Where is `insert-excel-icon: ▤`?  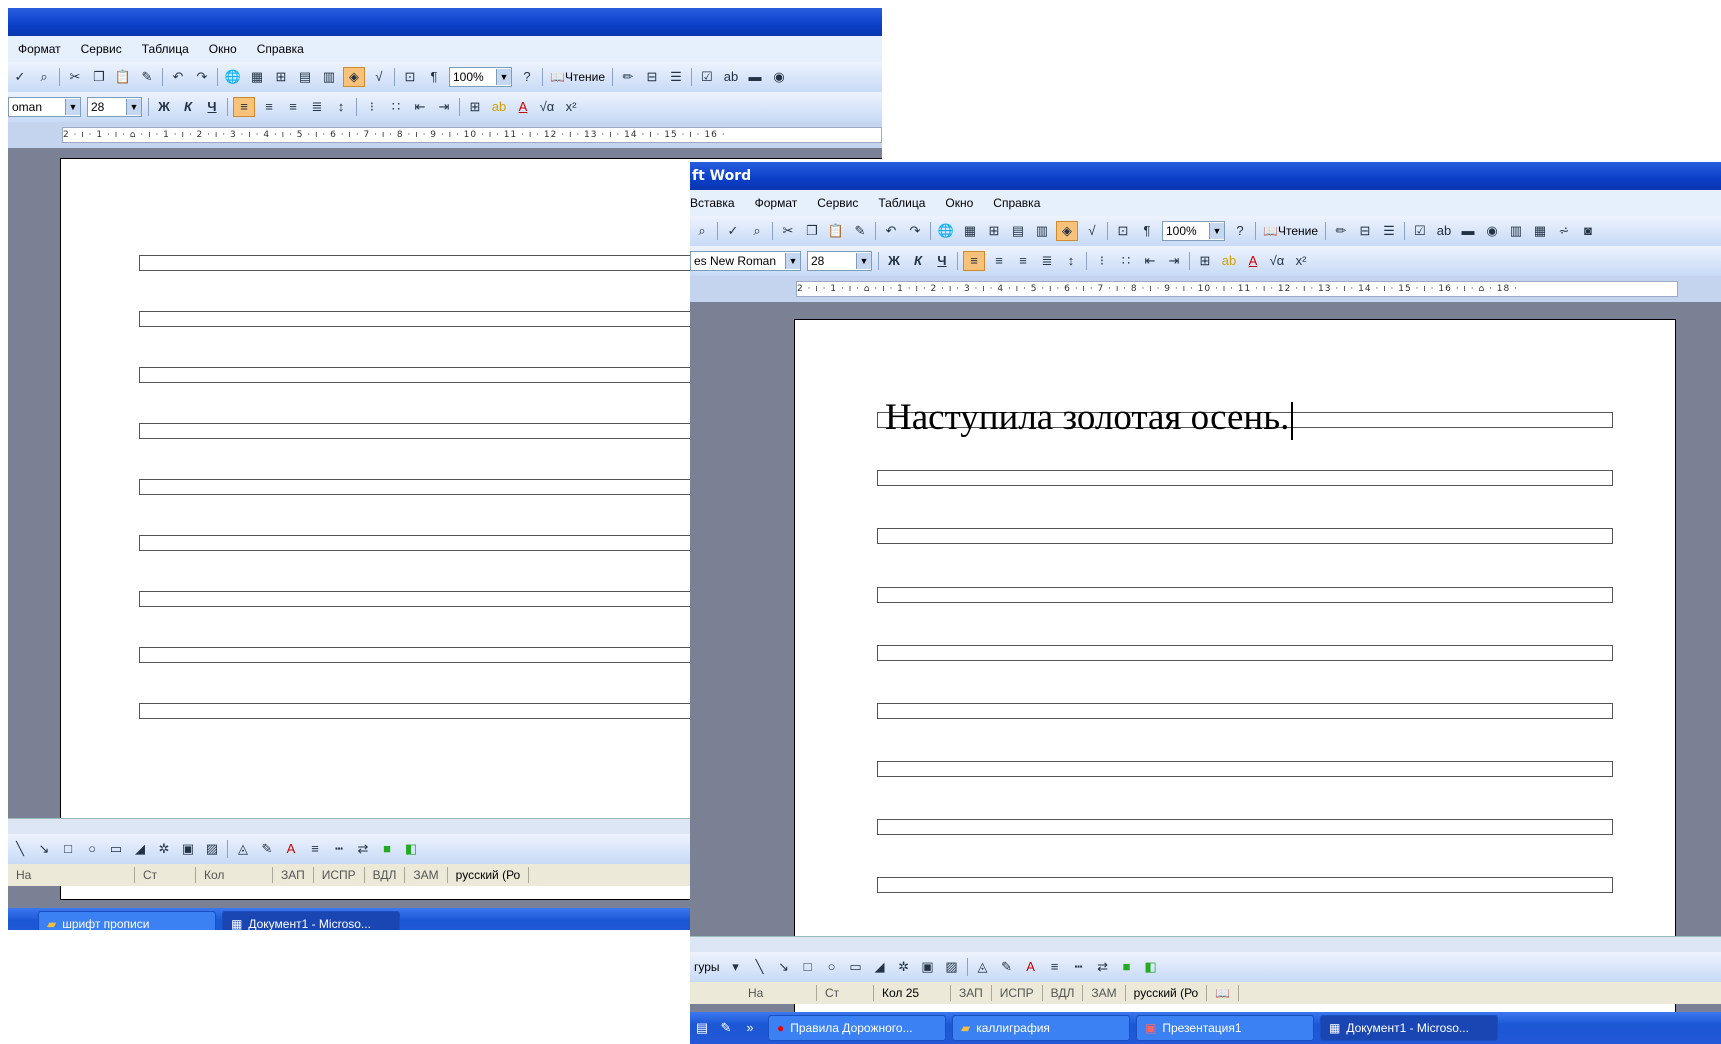
insert-excel-icon: ▤ is located at coordinates (305, 77).